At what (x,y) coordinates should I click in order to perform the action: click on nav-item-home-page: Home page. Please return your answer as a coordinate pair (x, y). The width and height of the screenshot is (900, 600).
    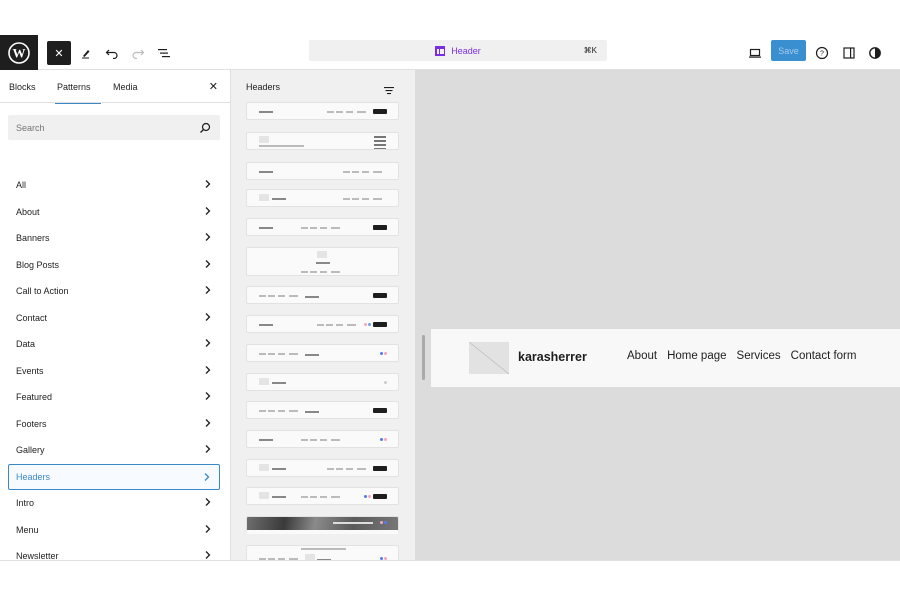
    Looking at the image, I should click on (696, 356).